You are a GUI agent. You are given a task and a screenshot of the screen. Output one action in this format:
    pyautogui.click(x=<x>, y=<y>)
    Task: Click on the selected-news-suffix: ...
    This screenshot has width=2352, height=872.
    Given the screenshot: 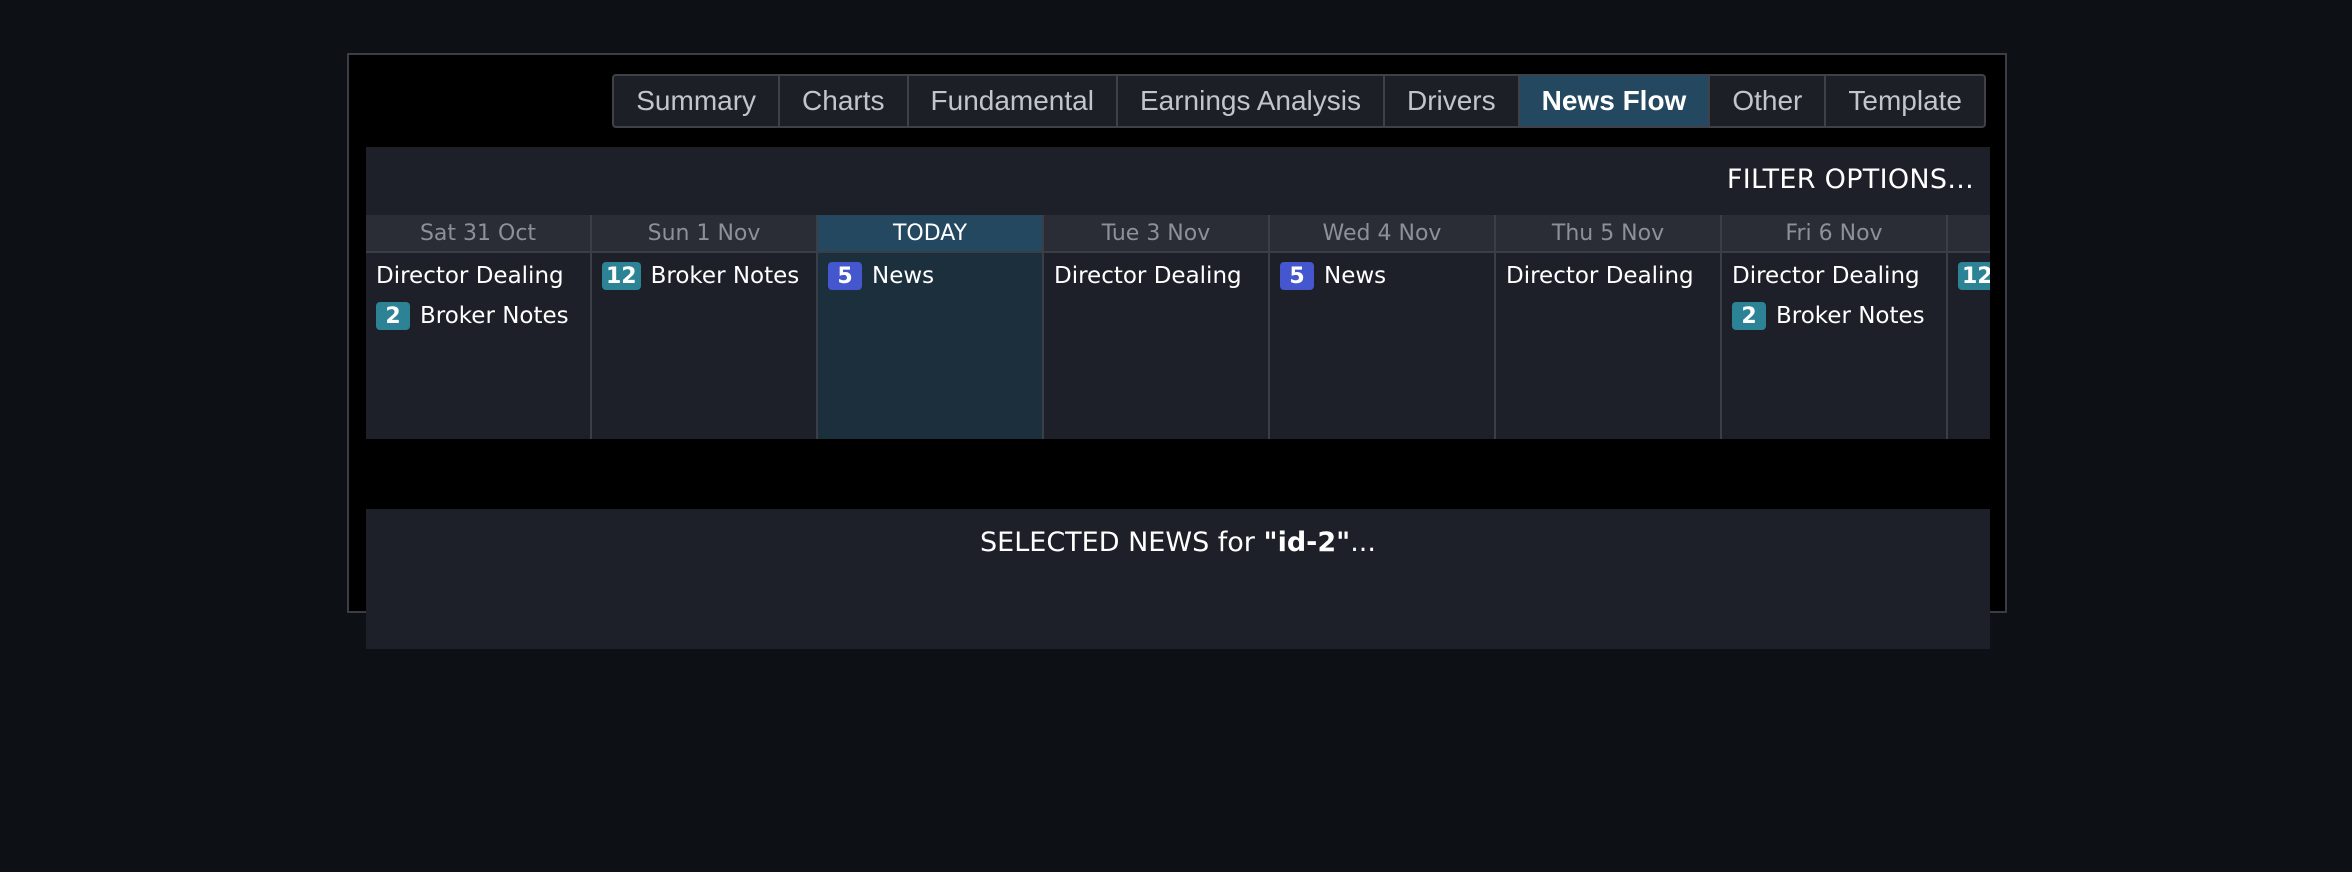 What is the action you would take?
    pyautogui.click(x=1363, y=542)
    